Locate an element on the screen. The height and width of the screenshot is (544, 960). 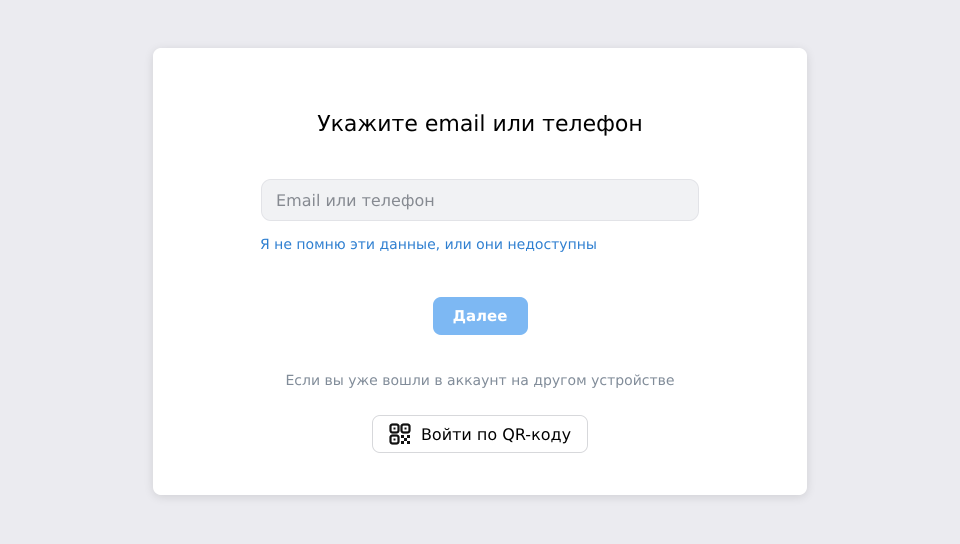
forgot-link: Я не помню эти данные, или они недоступны is located at coordinates (428, 245).